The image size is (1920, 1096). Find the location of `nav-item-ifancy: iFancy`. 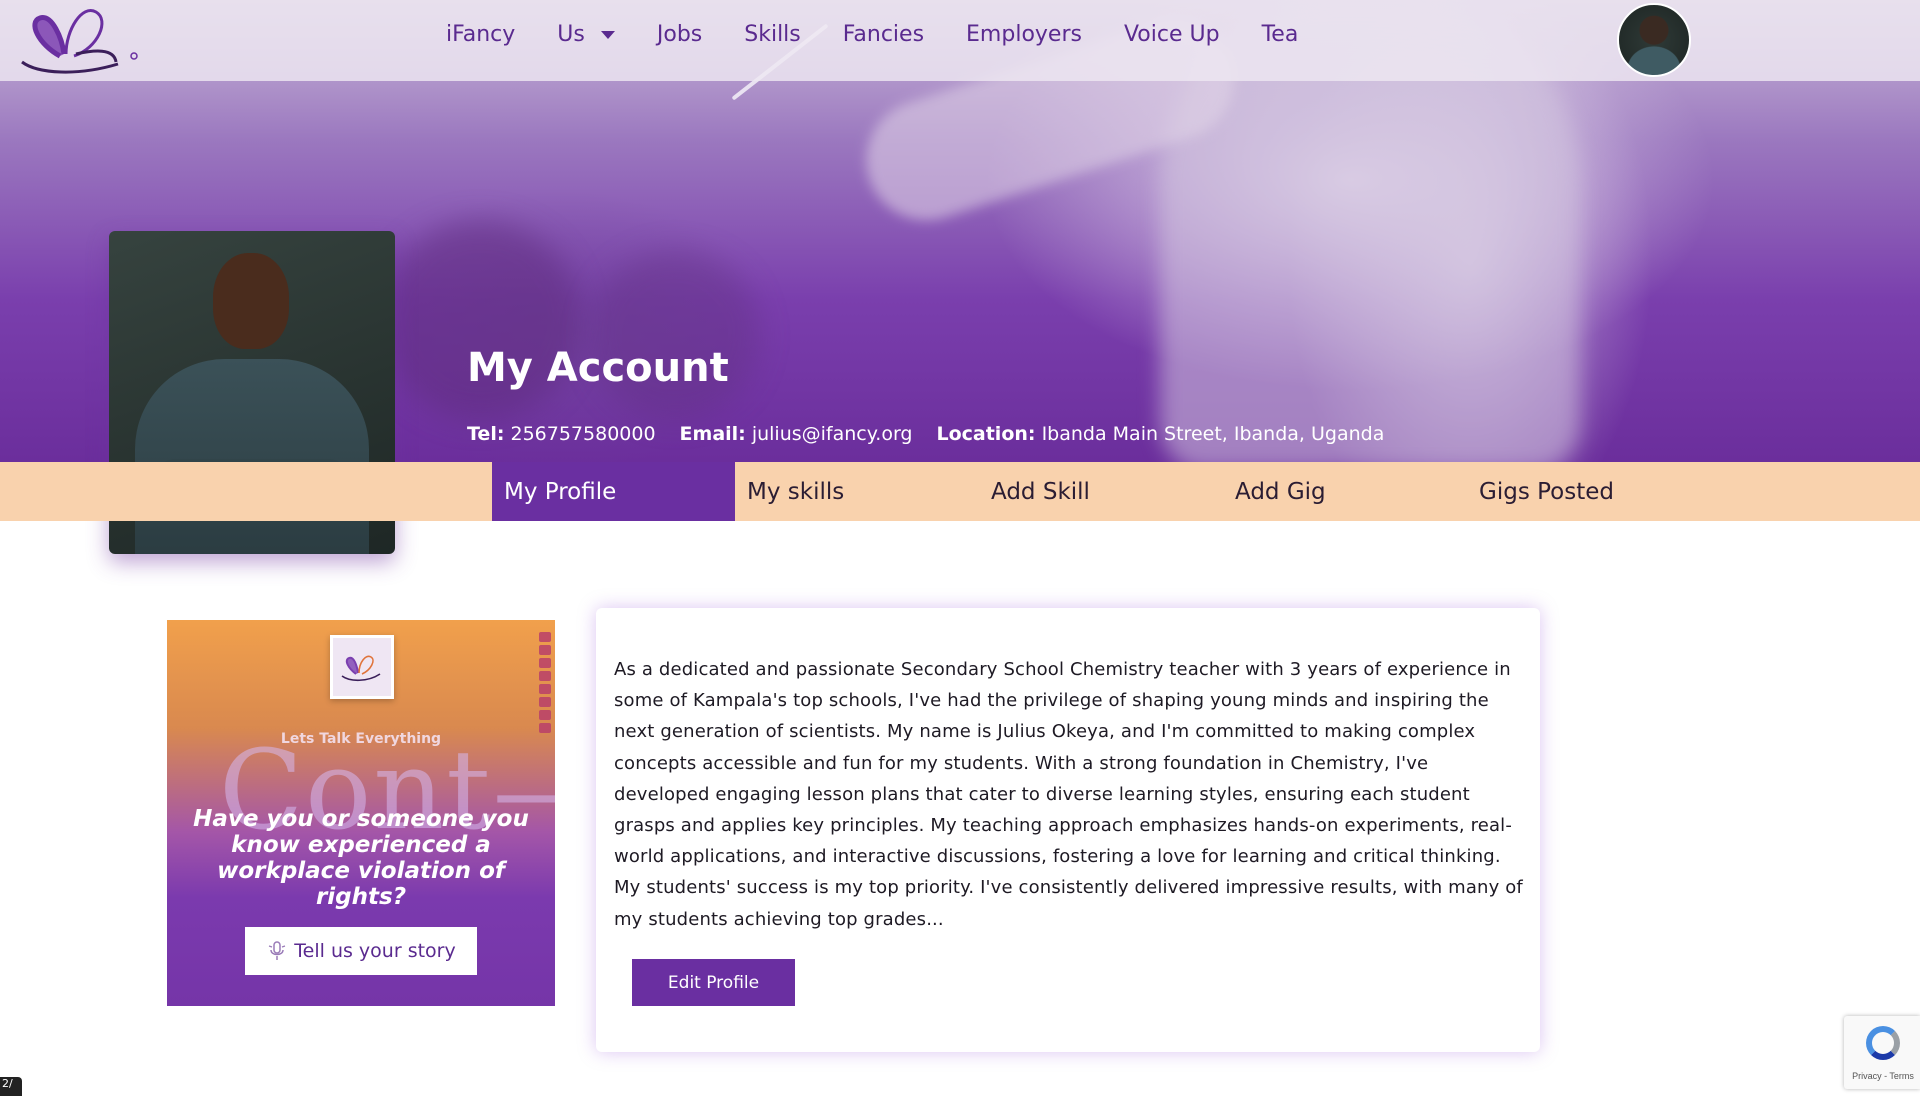

nav-item-ifancy: iFancy is located at coordinates (480, 34).